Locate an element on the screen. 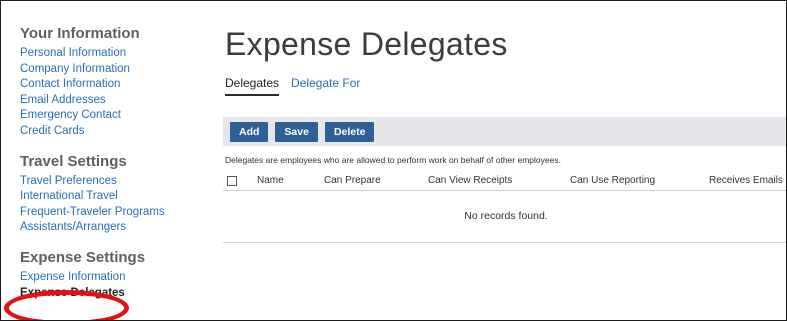 The height and width of the screenshot is (321, 787). sidebar-item-personal-information: Personal Information is located at coordinates (115, 54).